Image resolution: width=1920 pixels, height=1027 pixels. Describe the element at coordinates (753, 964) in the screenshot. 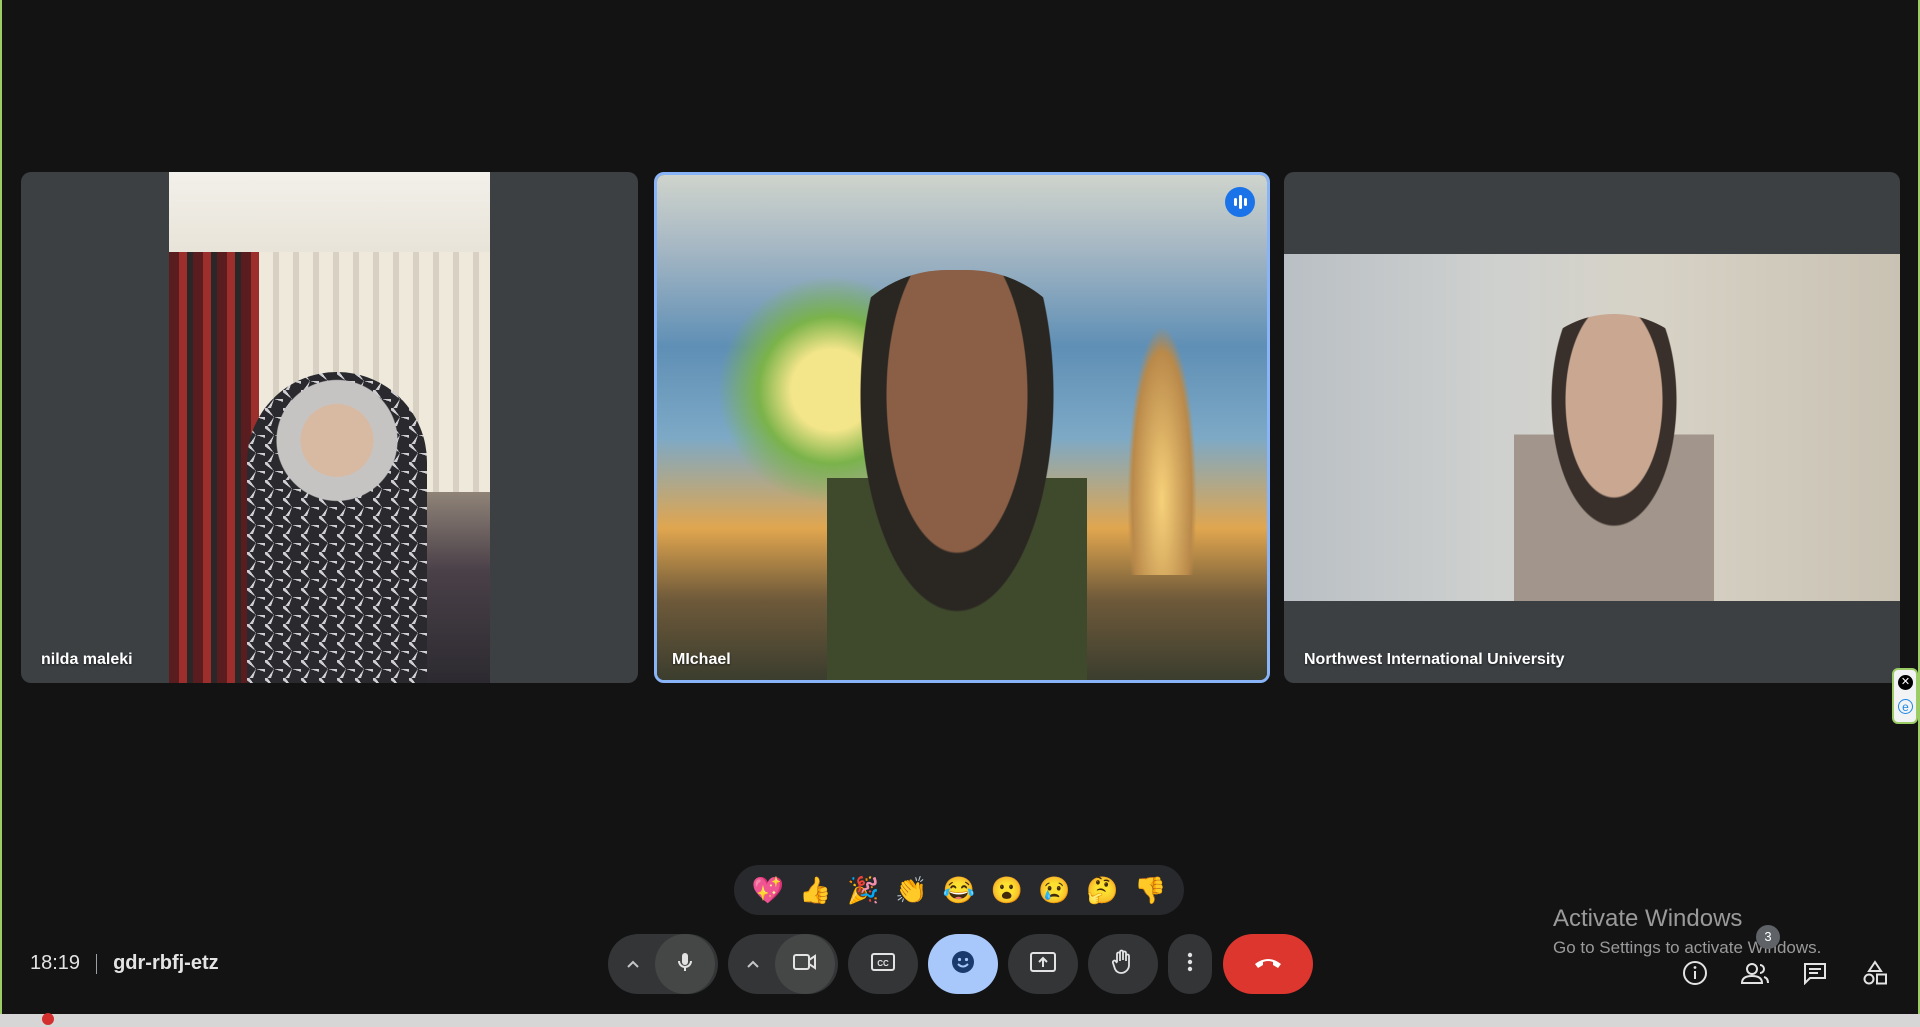

I see `video-options-button` at that location.